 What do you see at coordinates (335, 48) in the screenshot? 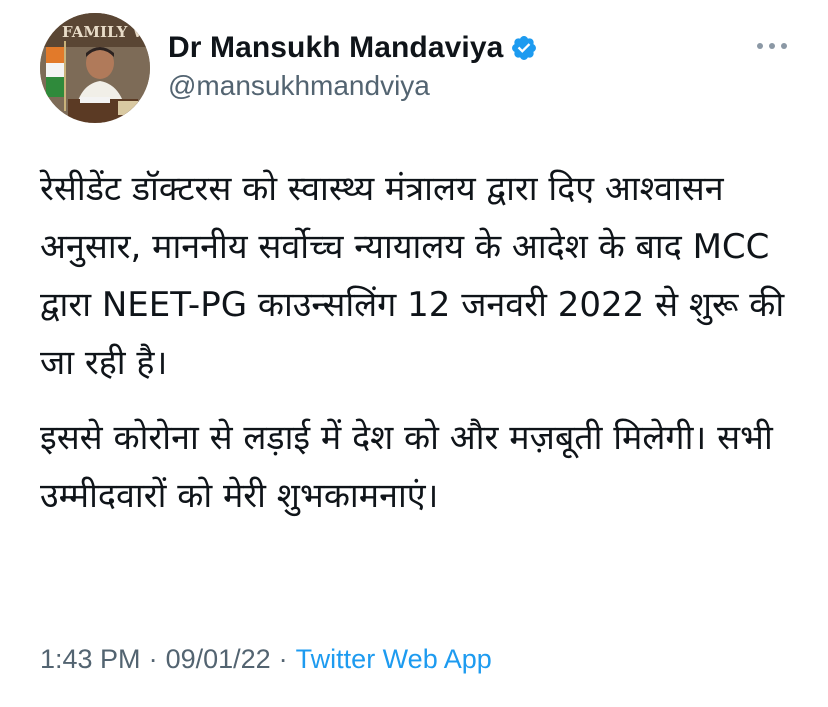
I see `author-display-name: Dr Mansukh Mandaviya` at bounding box center [335, 48].